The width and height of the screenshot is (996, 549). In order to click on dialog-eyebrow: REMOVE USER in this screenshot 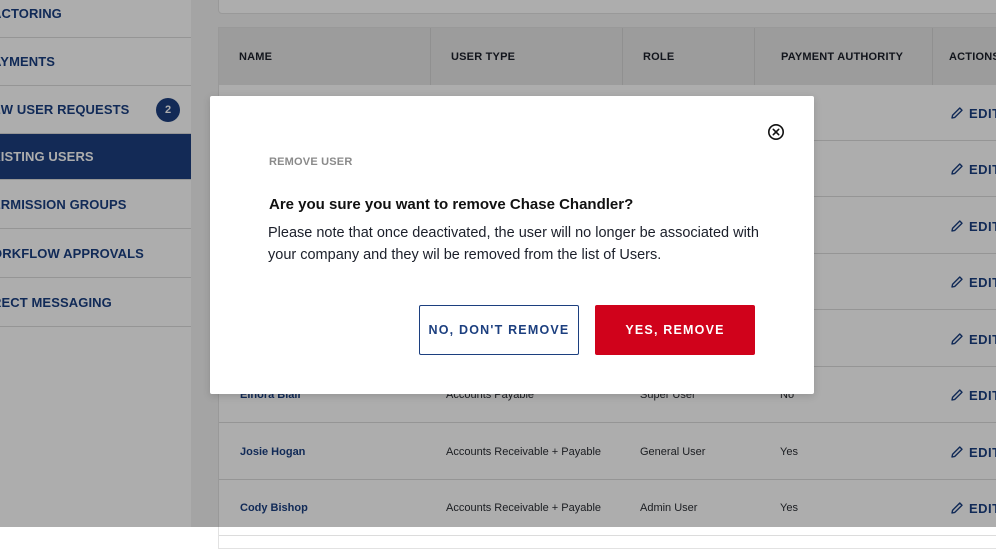, I will do `click(311, 162)`.